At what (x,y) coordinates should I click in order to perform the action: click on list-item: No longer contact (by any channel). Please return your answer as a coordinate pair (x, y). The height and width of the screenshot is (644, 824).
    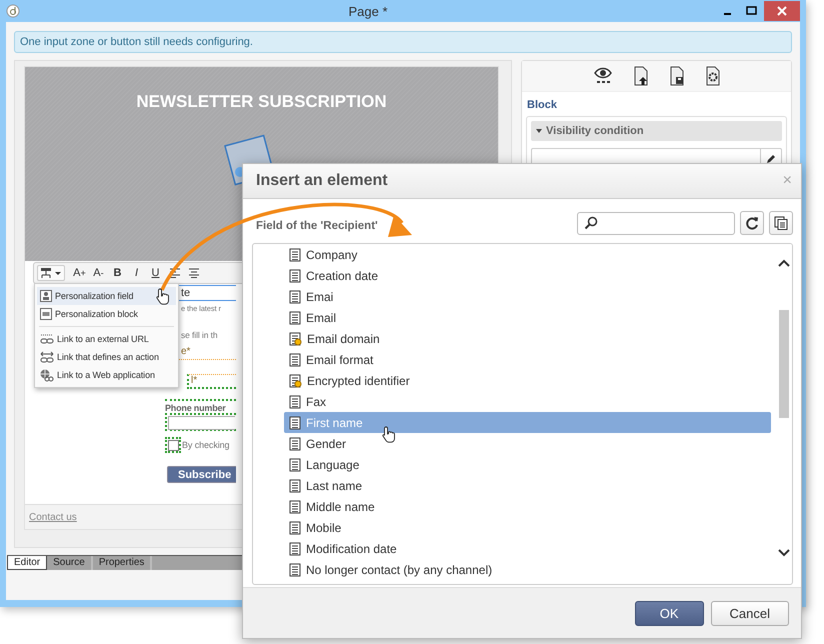
    Looking at the image, I should click on (512, 569).